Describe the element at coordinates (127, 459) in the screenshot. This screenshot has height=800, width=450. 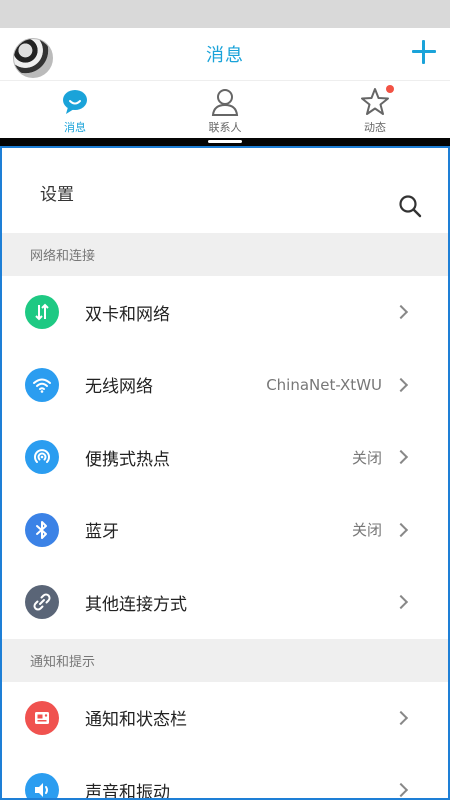
I see `row-label: 便携式热点` at that location.